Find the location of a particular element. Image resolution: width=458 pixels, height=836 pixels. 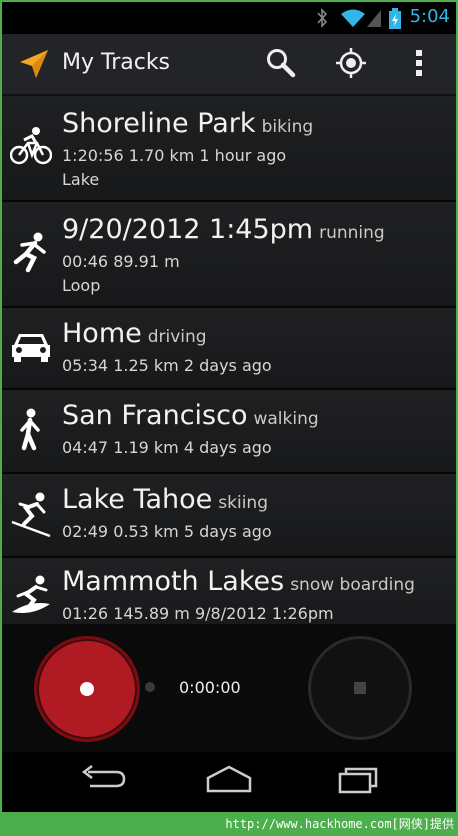

search-icon is located at coordinates (281, 63).